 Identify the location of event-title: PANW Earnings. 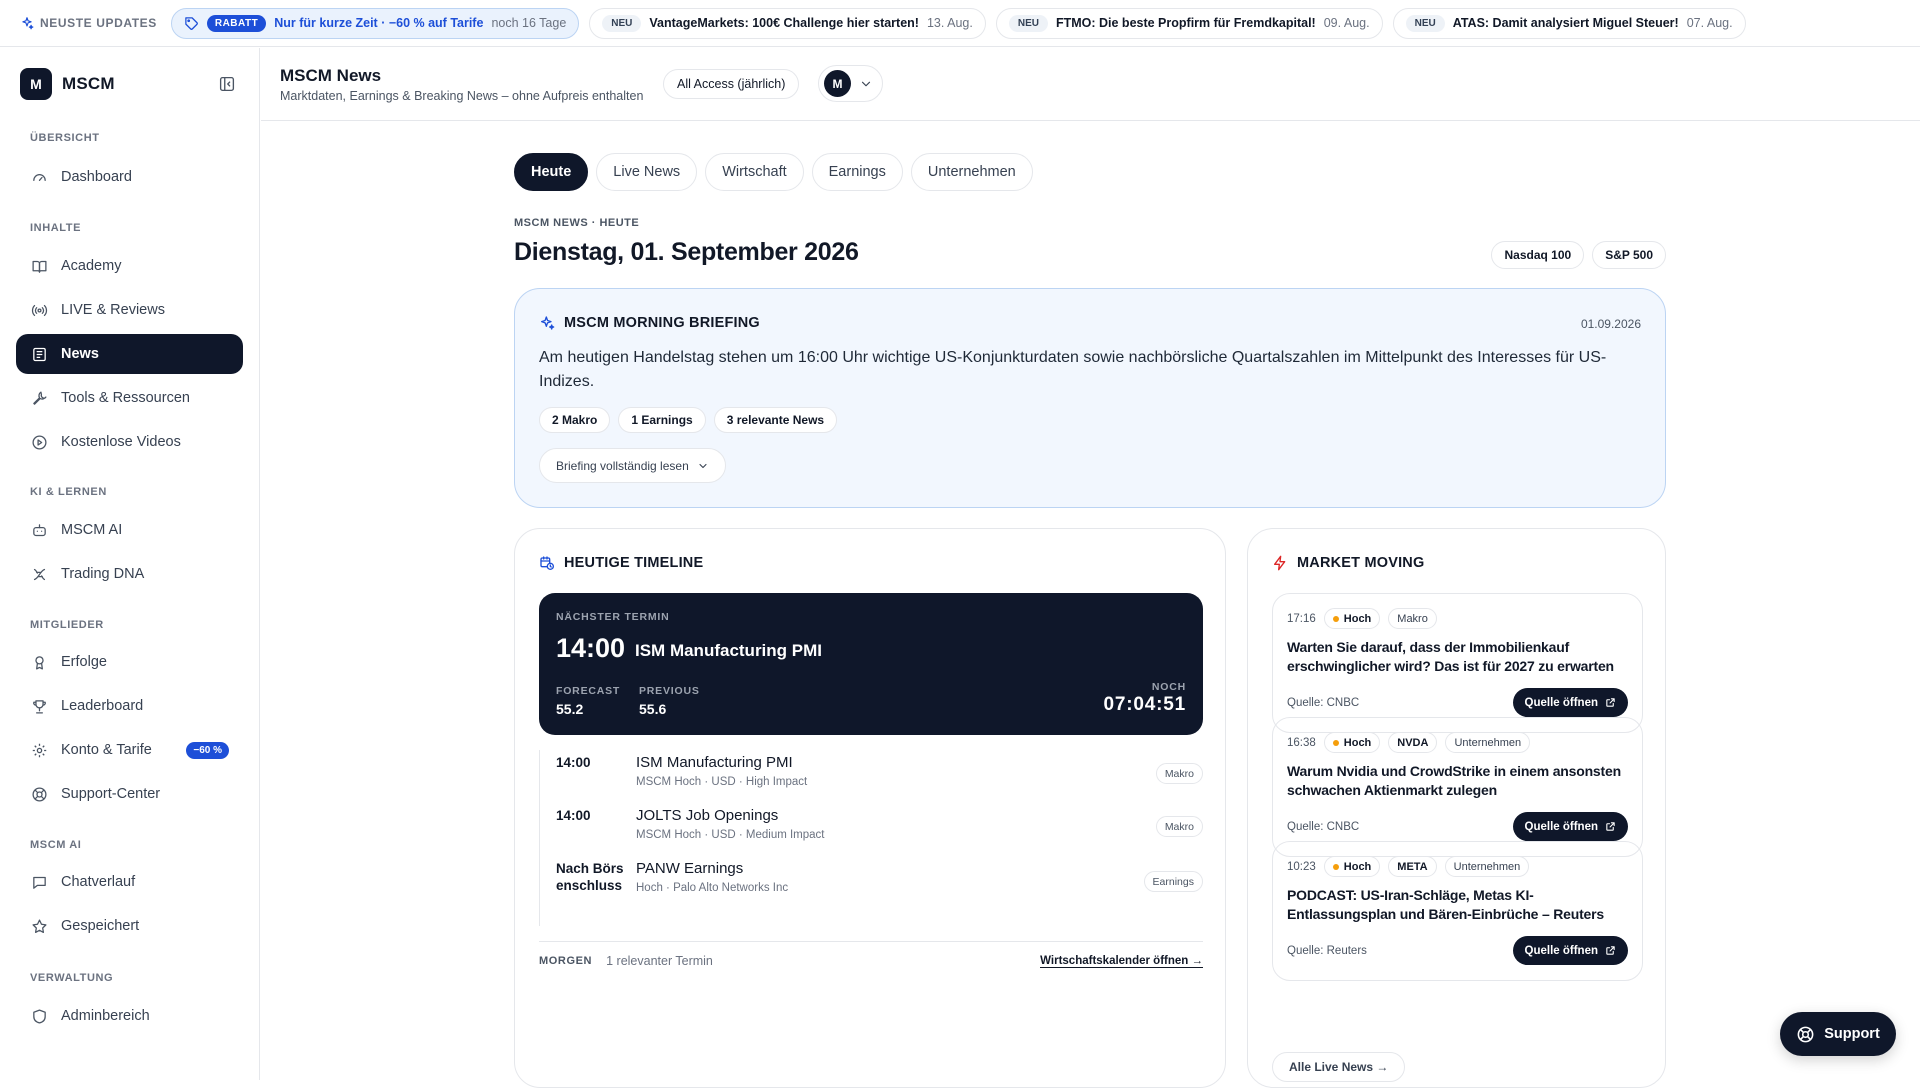
(690, 868).